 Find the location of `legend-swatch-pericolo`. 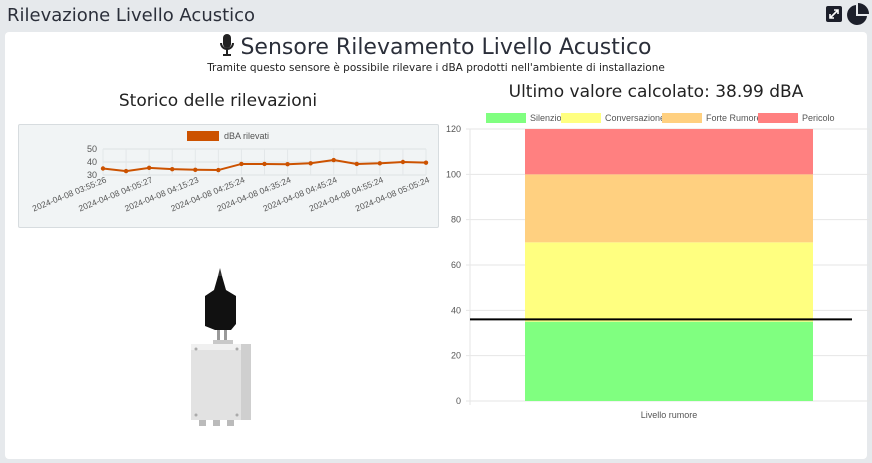

legend-swatch-pericolo is located at coordinates (778, 118).